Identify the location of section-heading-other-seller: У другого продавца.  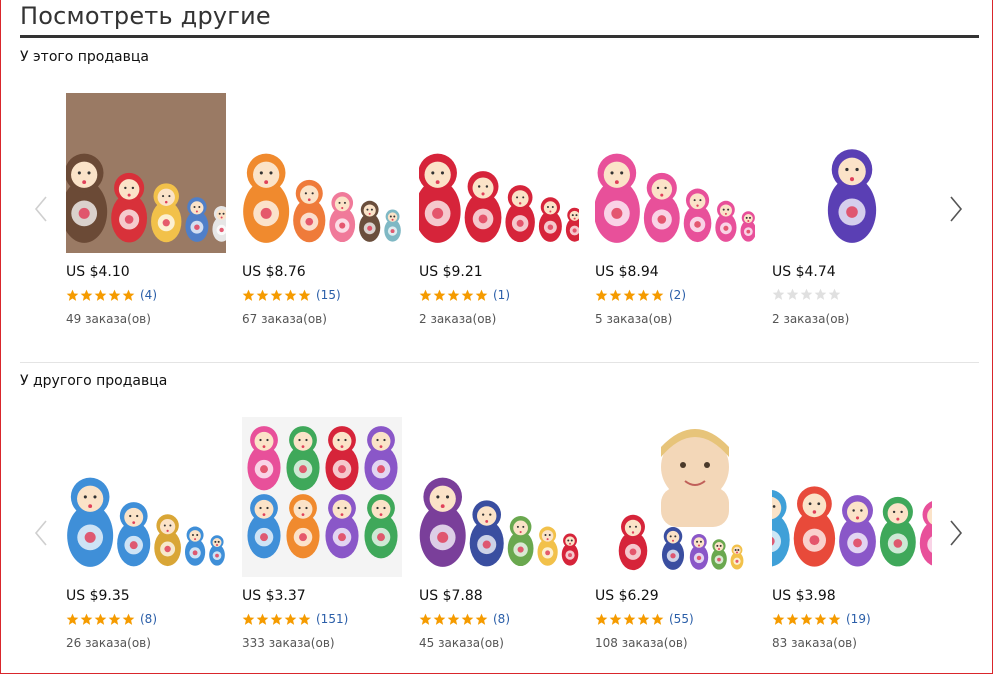
(94, 381).